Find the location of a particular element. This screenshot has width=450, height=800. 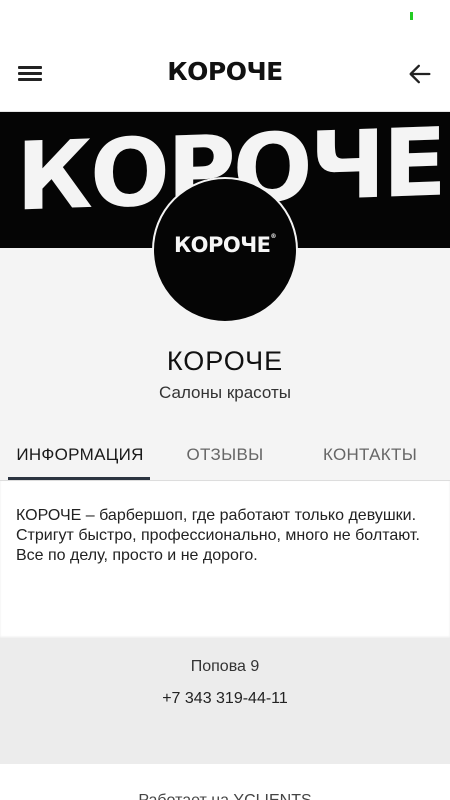

phone-link: +7 343 319-44-11 is located at coordinates (225, 699).